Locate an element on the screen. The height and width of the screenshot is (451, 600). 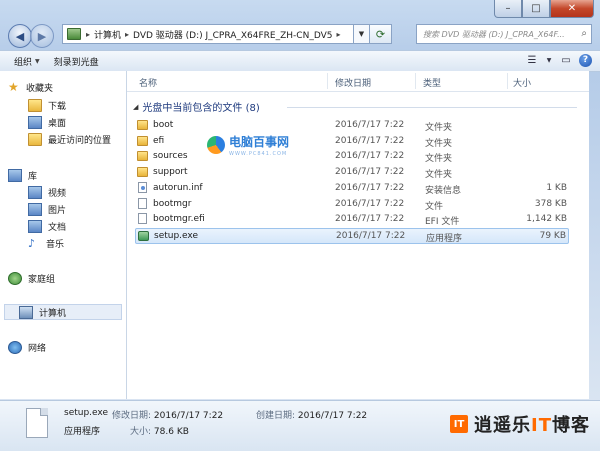
file-size: 1,142 KB is located at coordinates (546, 219).